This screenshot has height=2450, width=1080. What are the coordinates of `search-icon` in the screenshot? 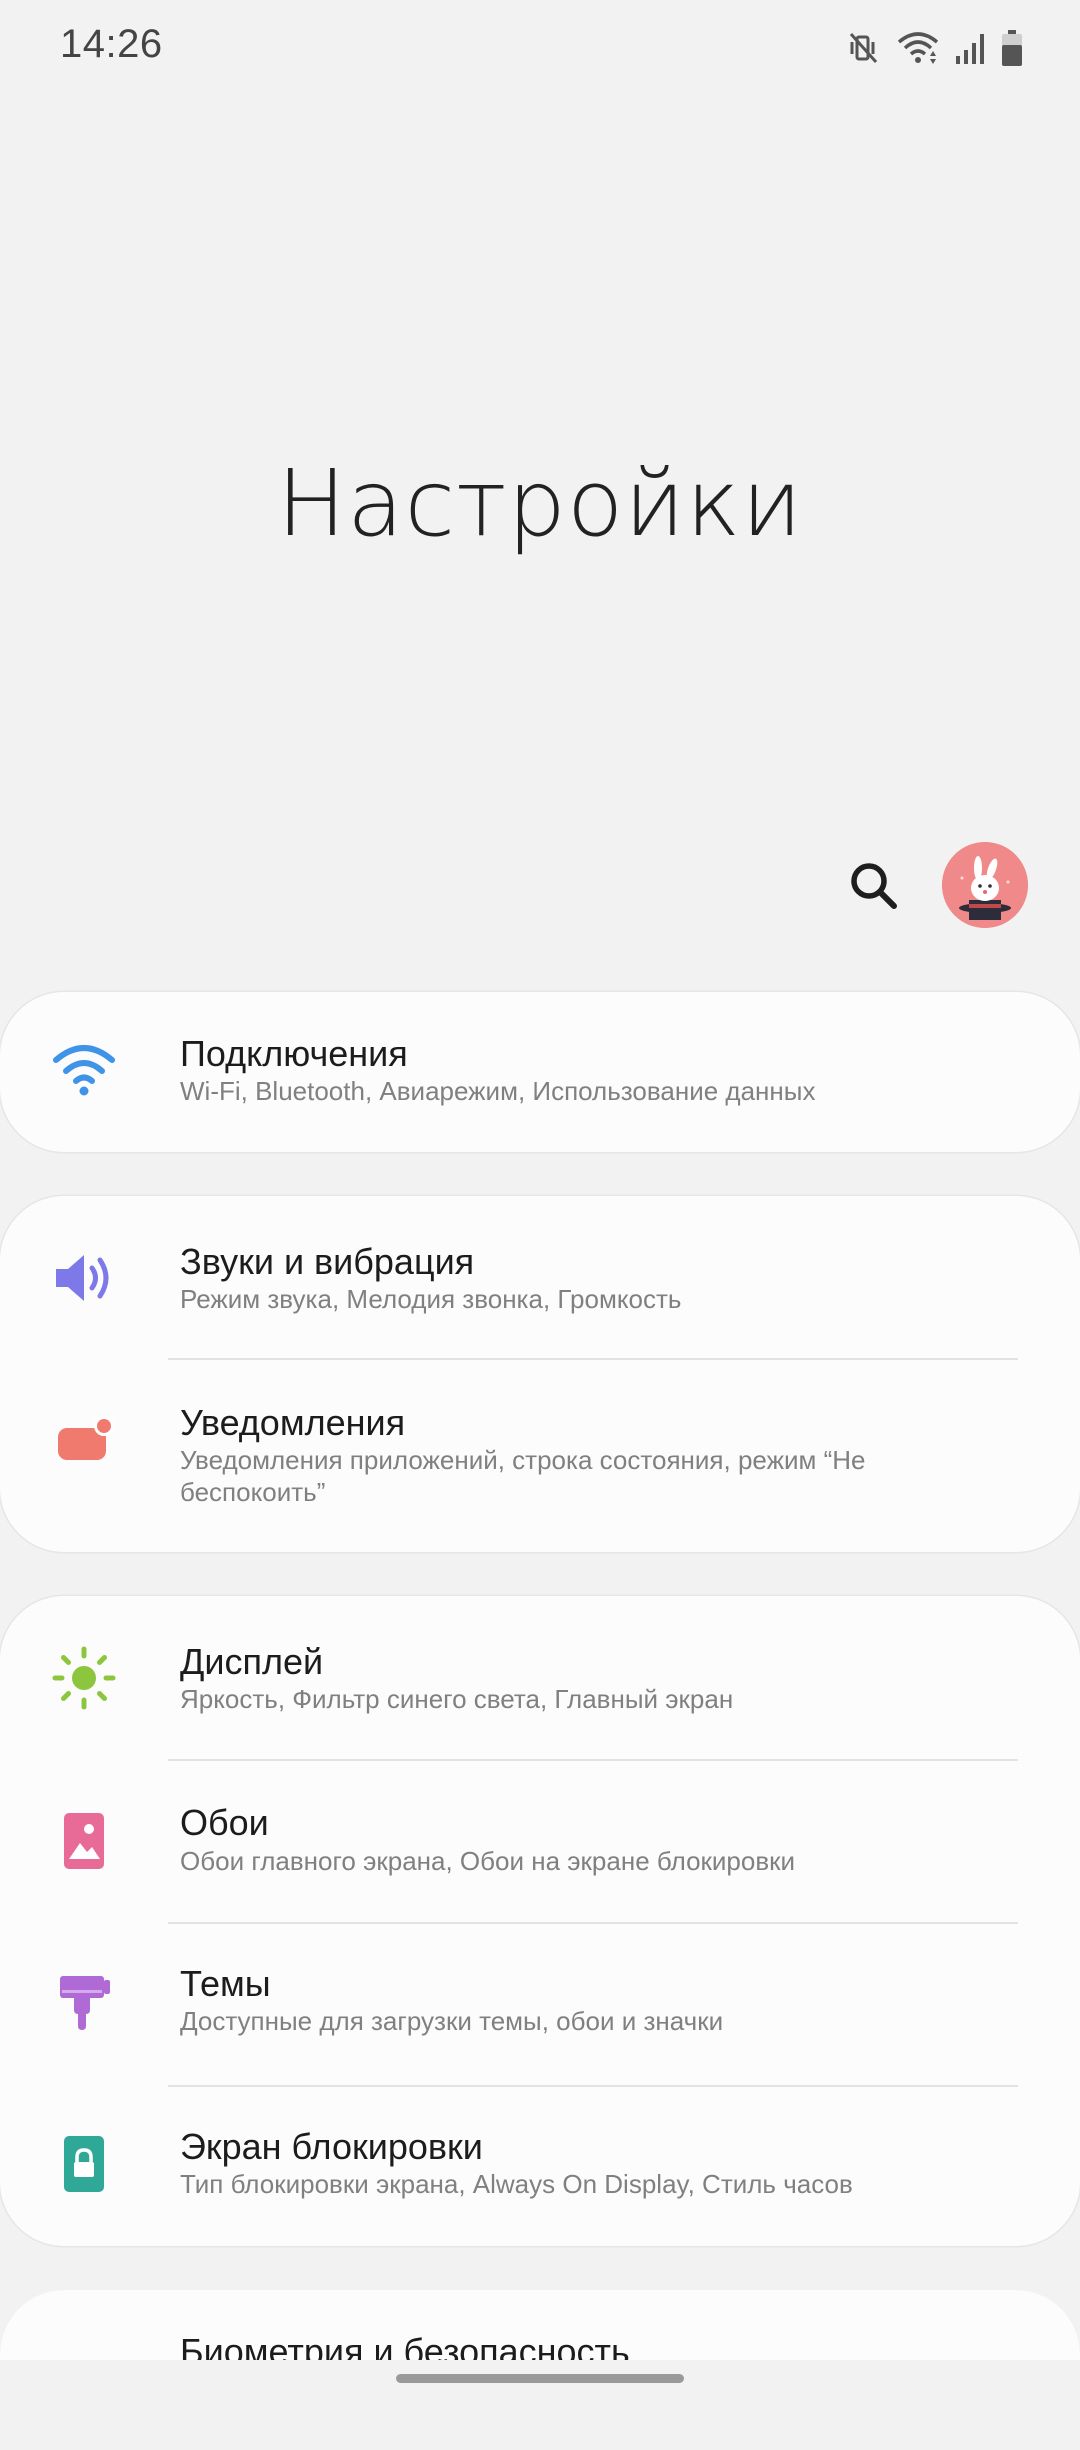 It's located at (874, 888).